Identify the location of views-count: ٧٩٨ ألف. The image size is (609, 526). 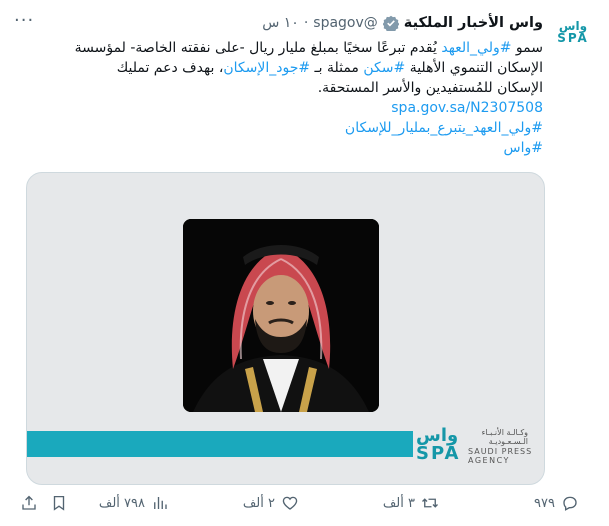
(121, 503).